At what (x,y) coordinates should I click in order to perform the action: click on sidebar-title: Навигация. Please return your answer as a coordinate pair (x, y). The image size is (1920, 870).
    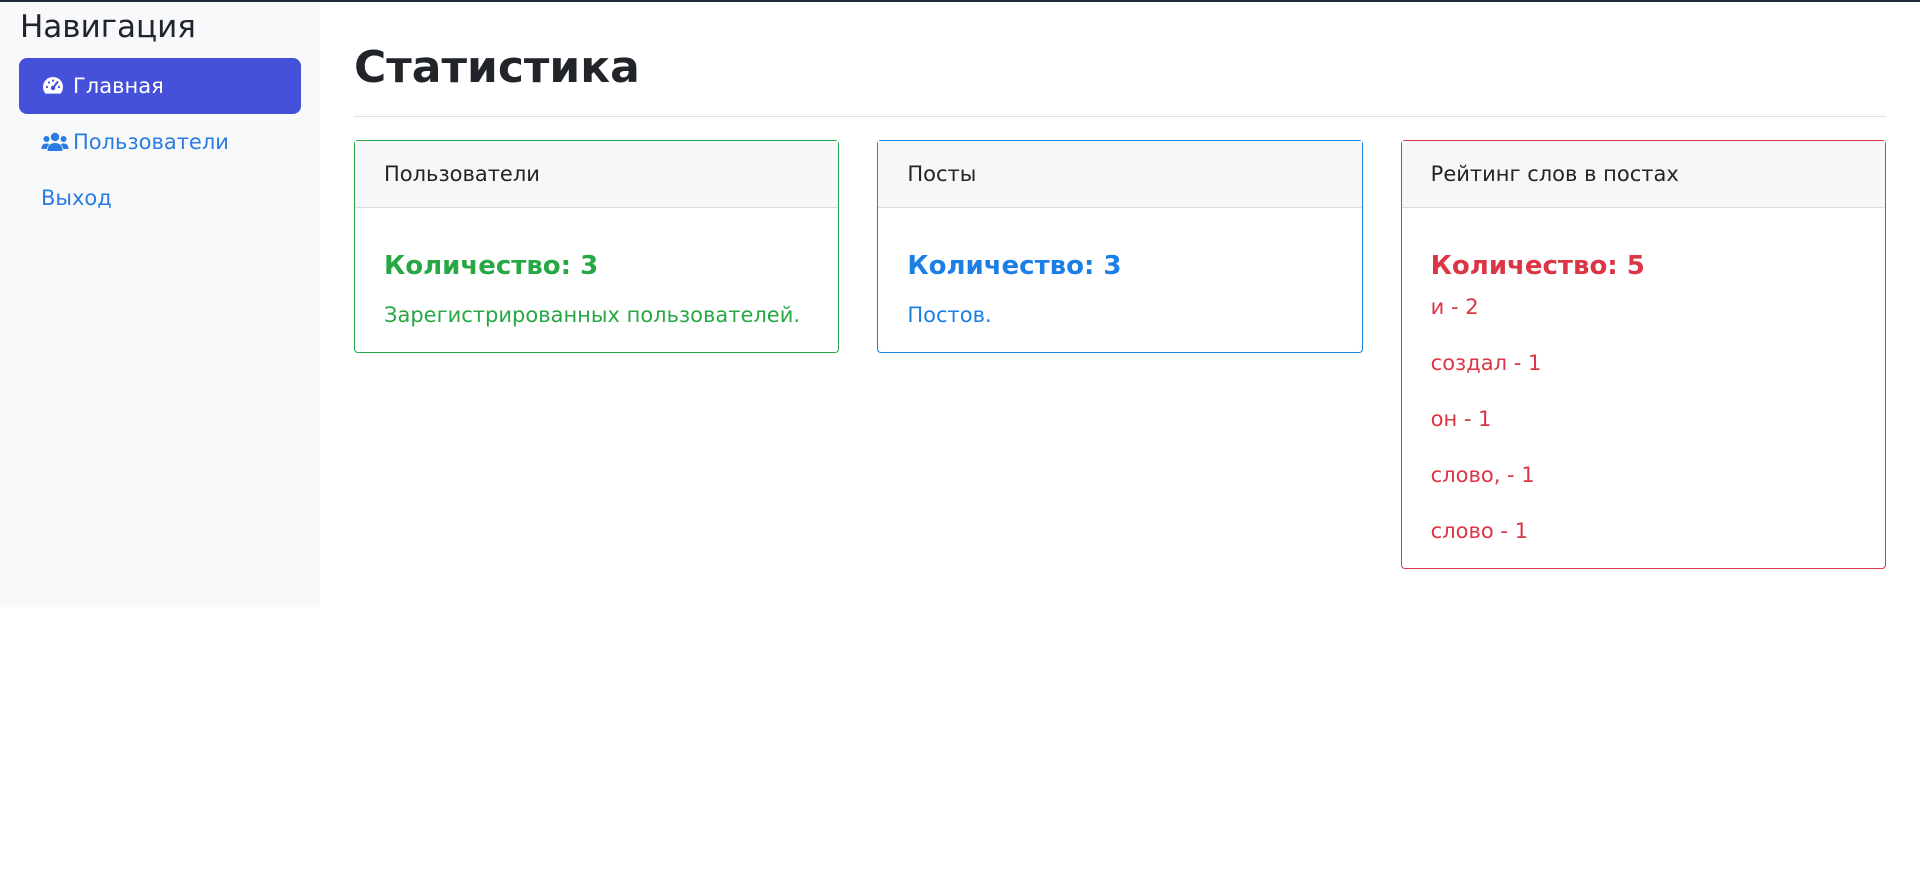
    Looking at the image, I should click on (108, 27).